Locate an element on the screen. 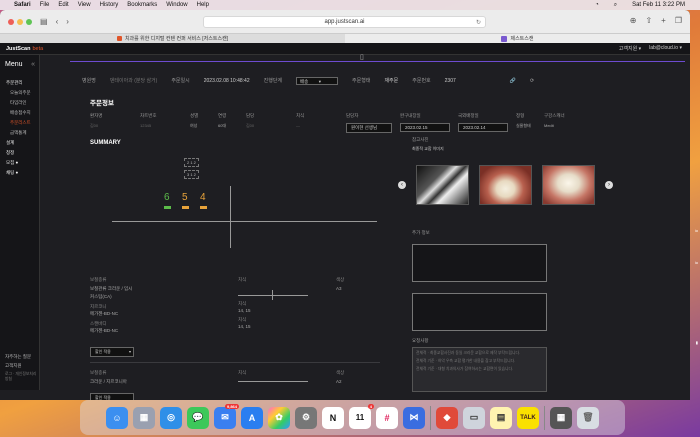 The height and width of the screenshot is (437, 700). carousel-prev-icon: ‹ is located at coordinates (402, 185).